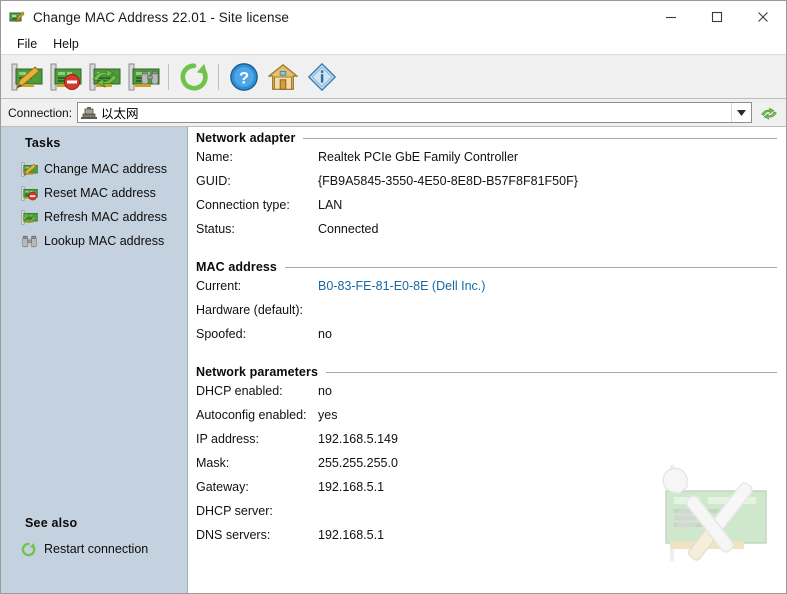  I want to click on connection-bar: Connection: 以太网, so click(393, 113).